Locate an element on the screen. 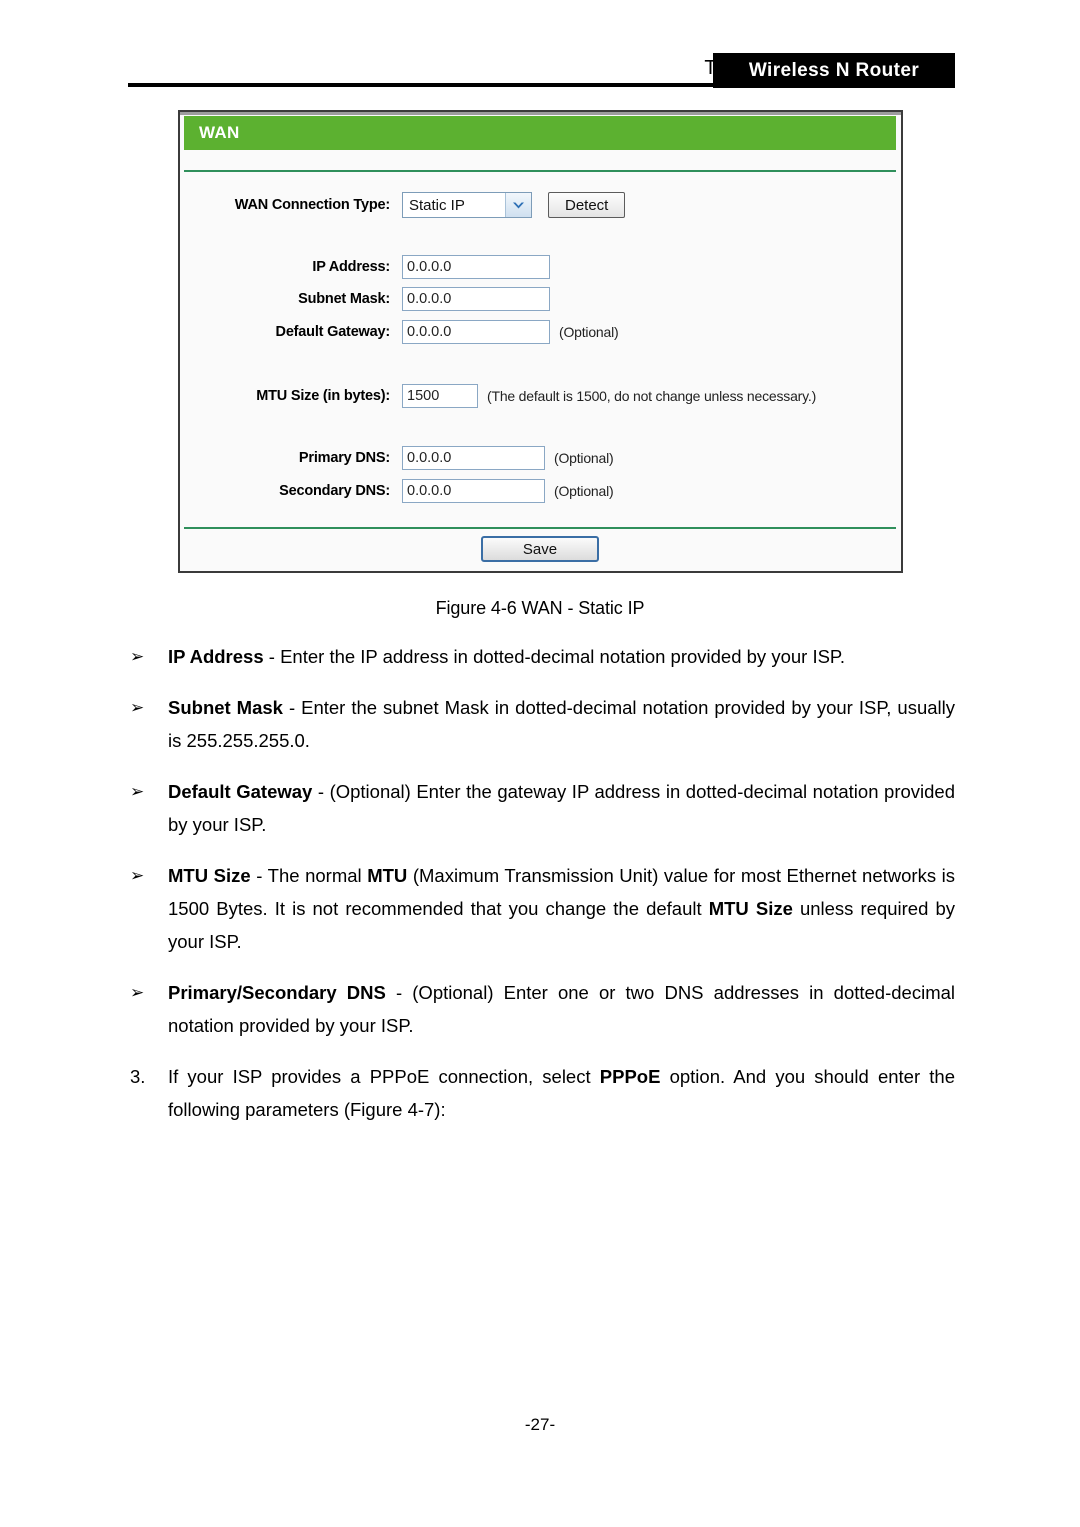  label-ip-address: IP Address: is located at coordinates (351, 267).